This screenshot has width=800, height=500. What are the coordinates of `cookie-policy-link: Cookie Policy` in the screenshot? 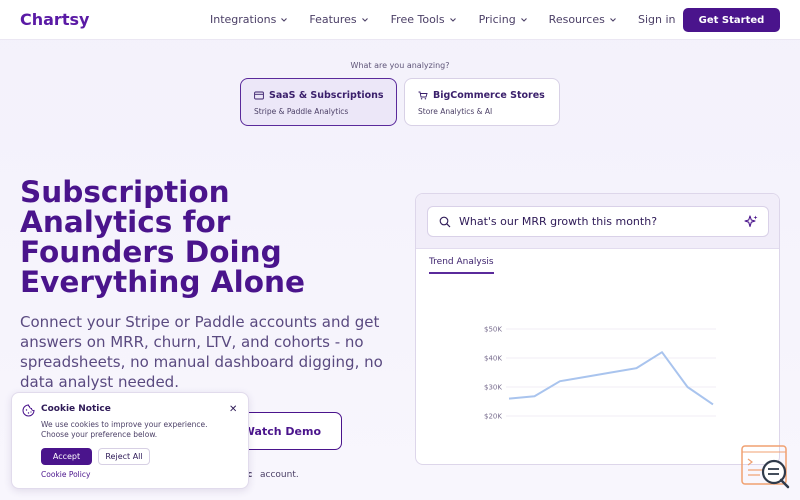 It's located at (65, 474).